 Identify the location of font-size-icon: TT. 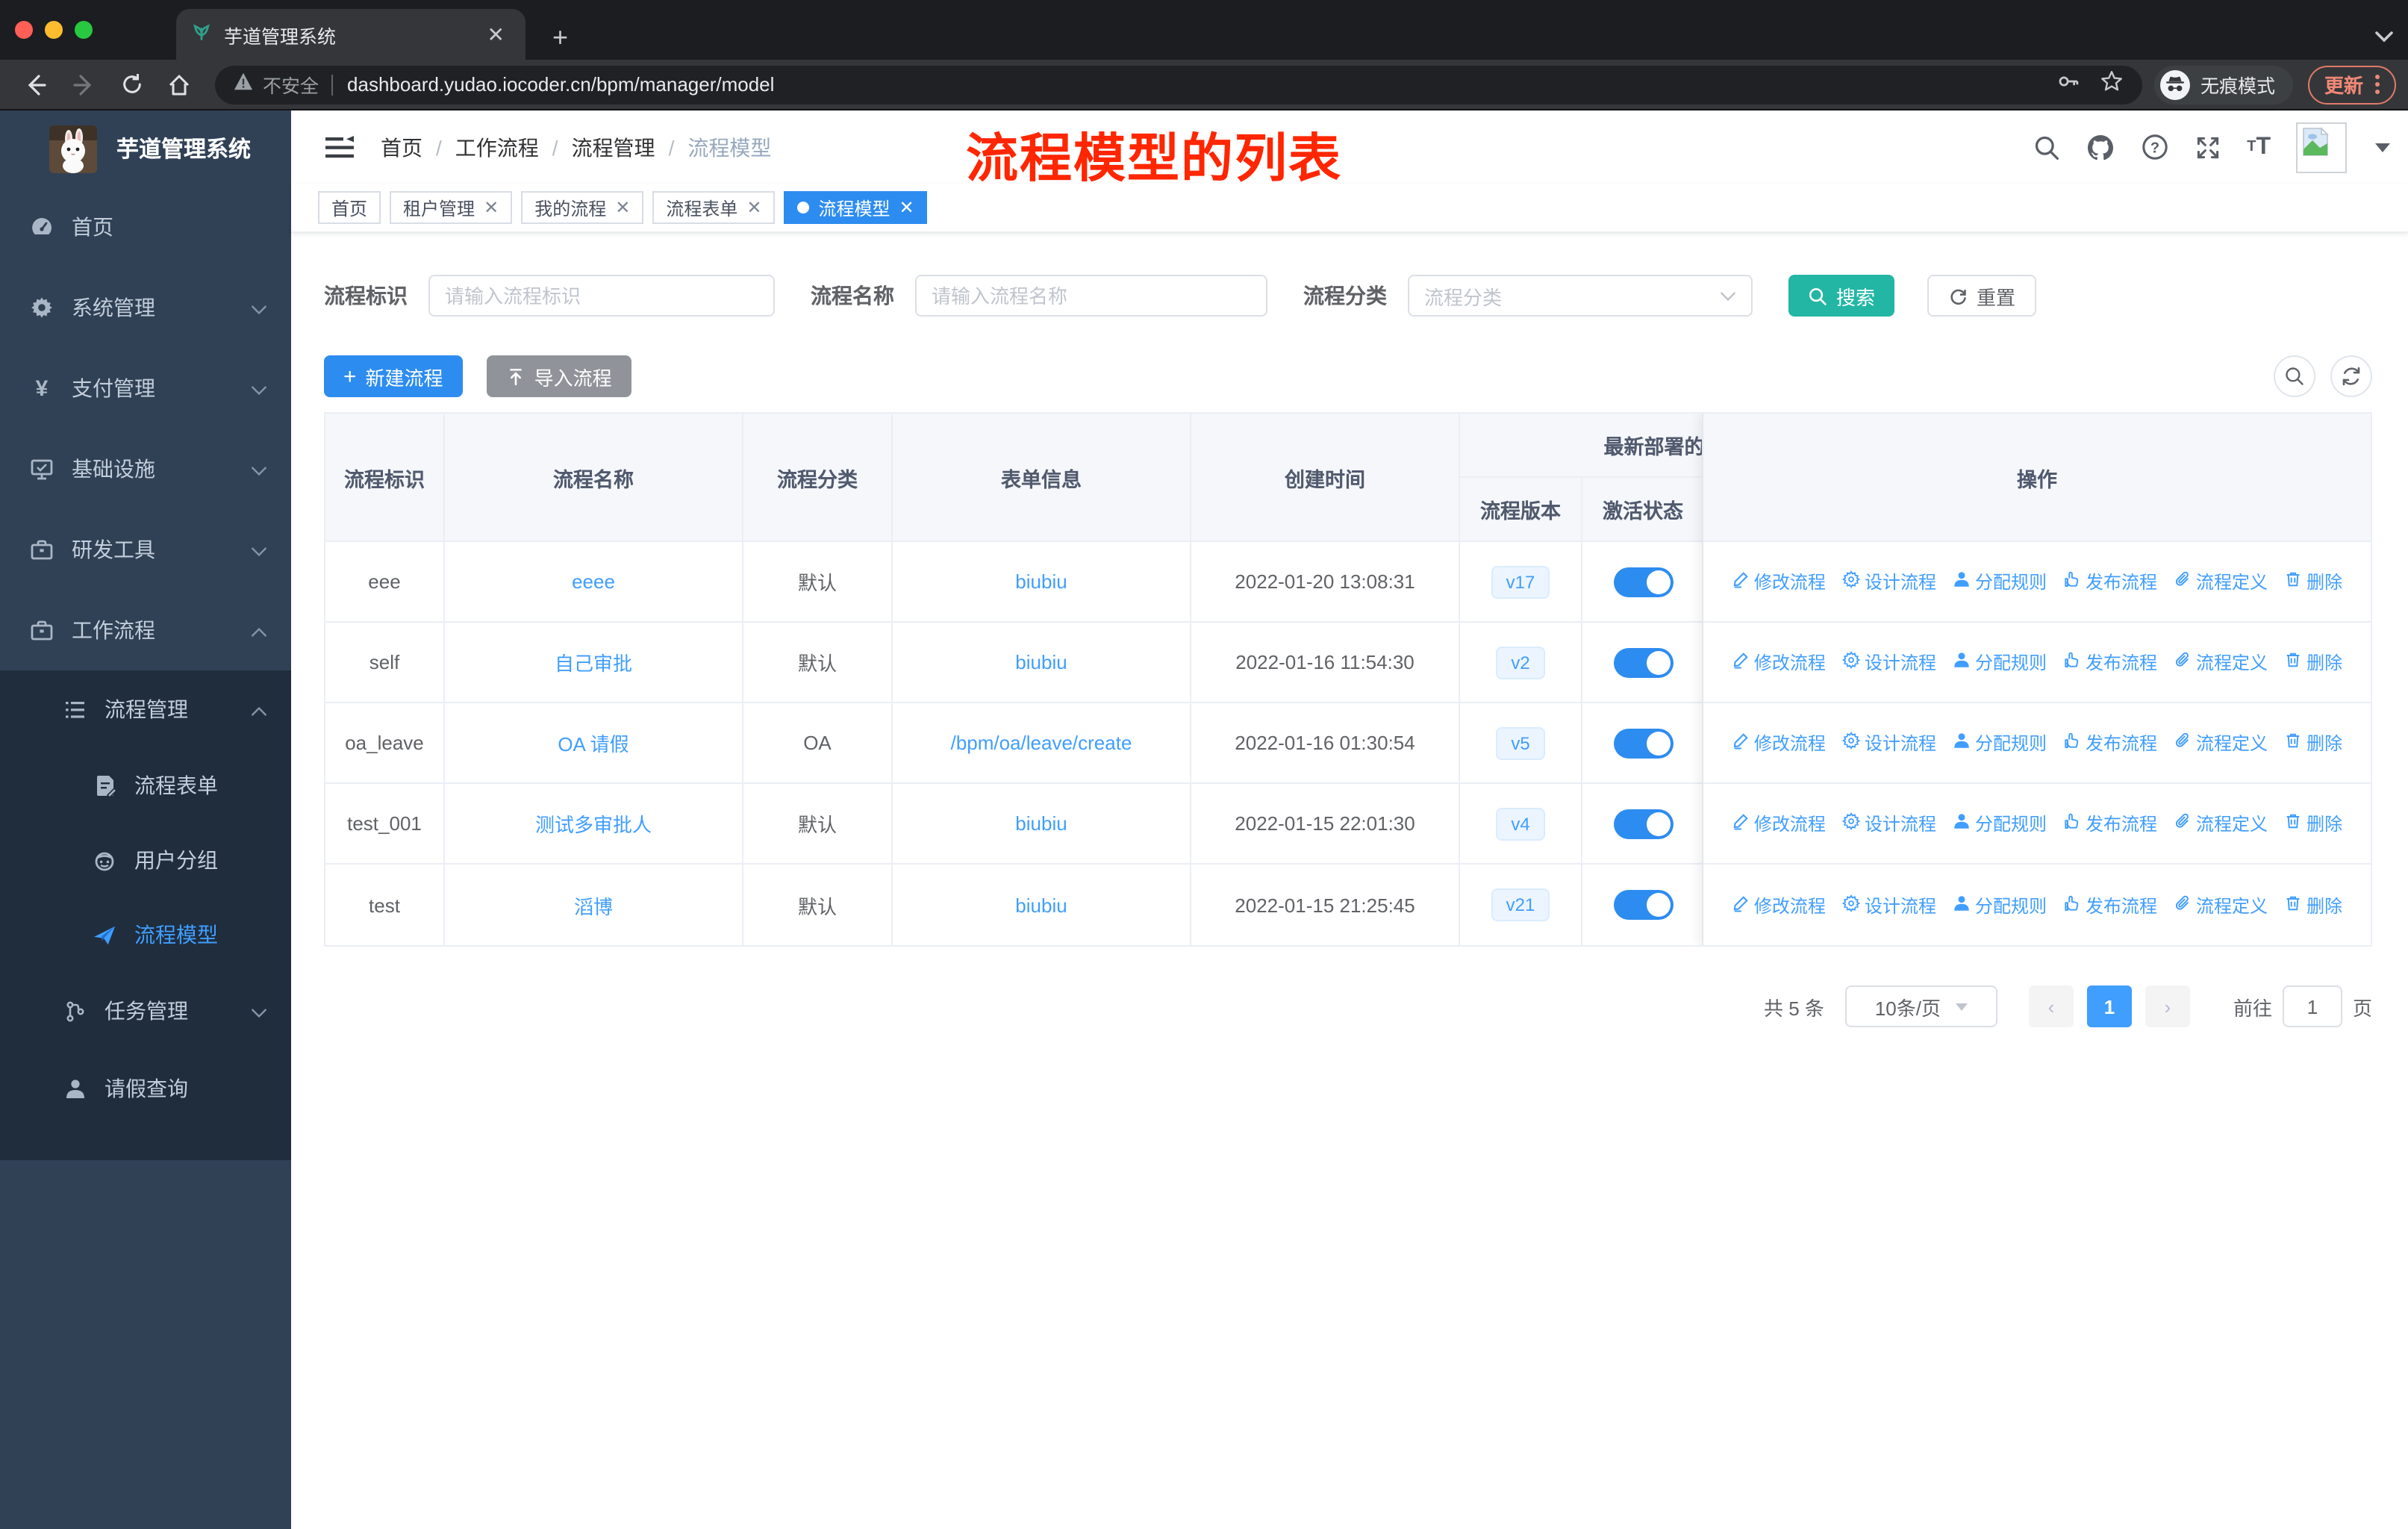
(2259, 147).